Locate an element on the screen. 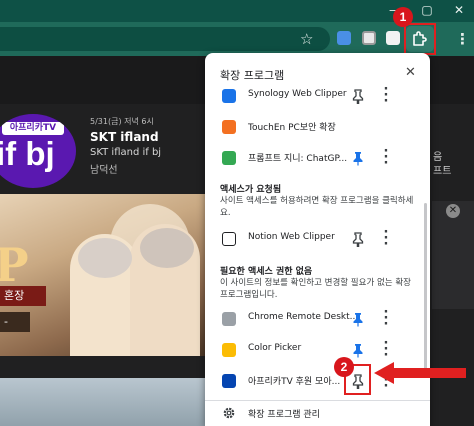 This screenshot has height=426, width=474. gear-icon is located at coordinates (229, 413).